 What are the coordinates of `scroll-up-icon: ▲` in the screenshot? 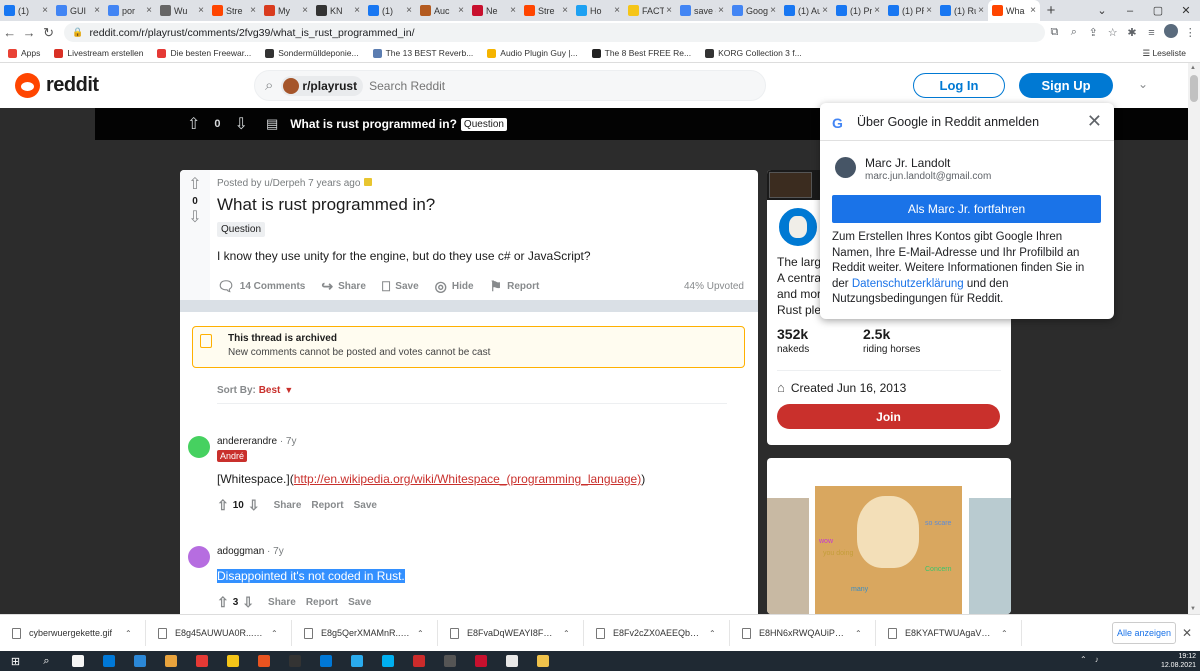 It's located at (1193, 68).